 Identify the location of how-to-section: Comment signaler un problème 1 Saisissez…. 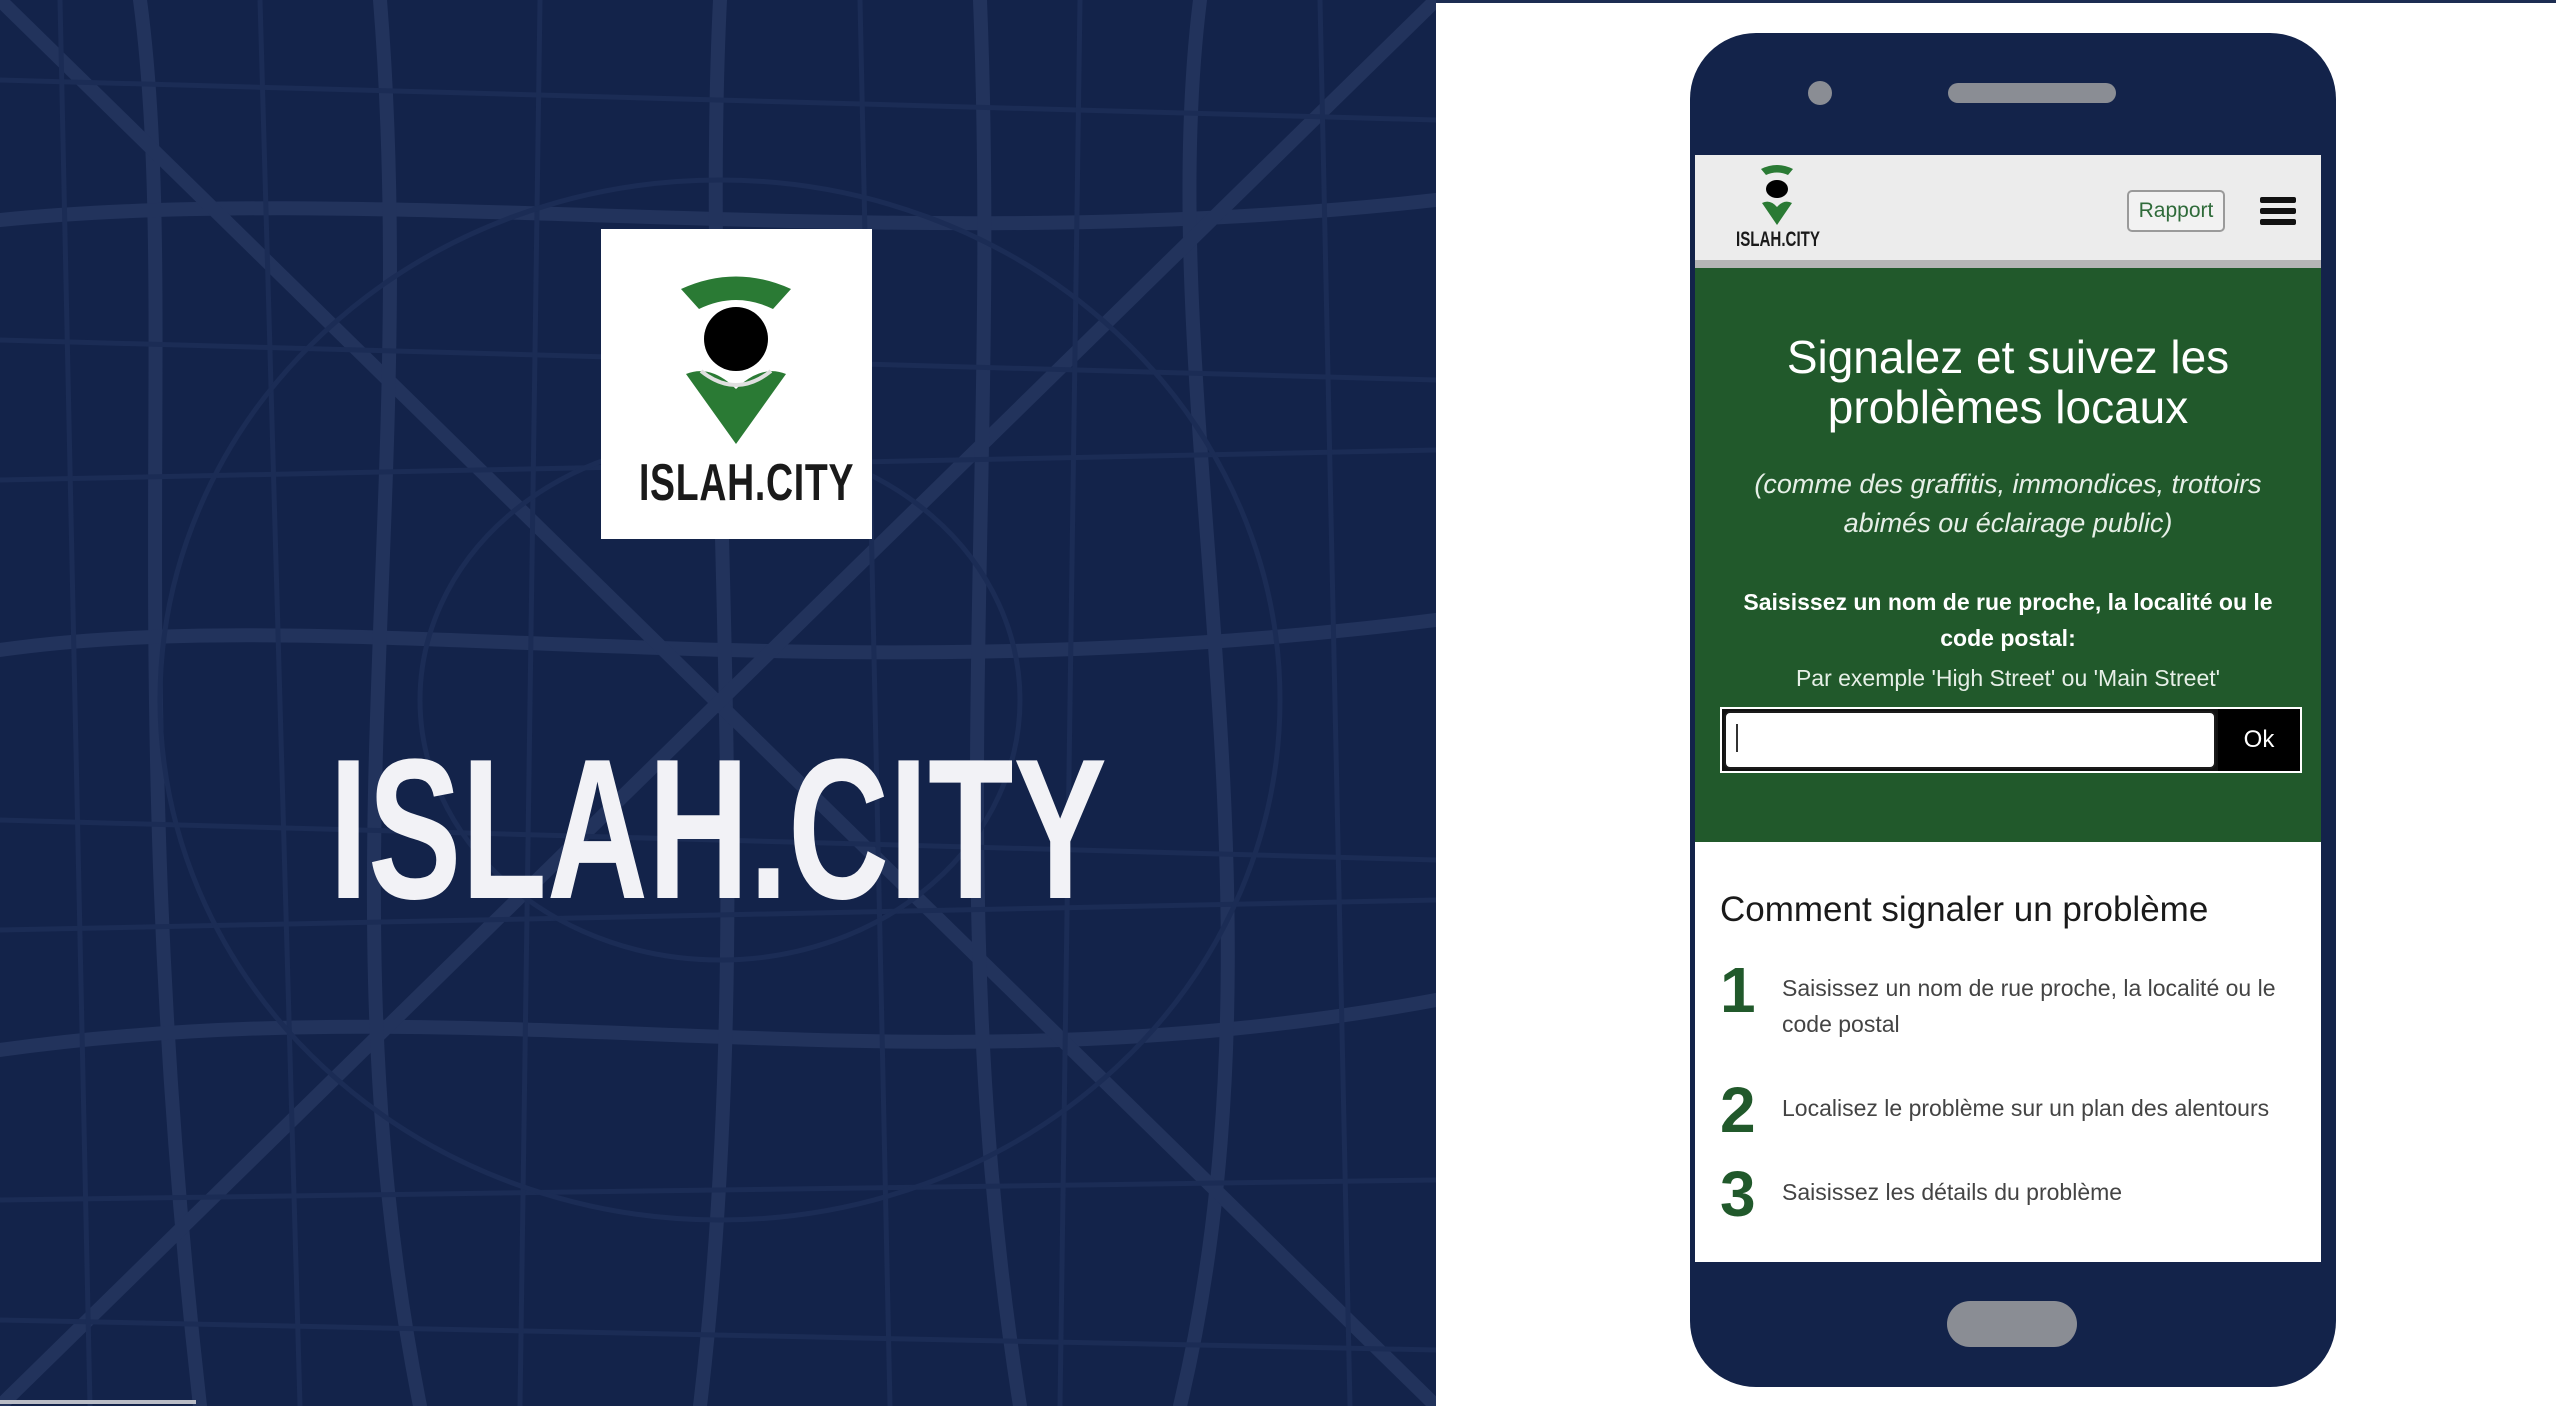
(2008, 1052).